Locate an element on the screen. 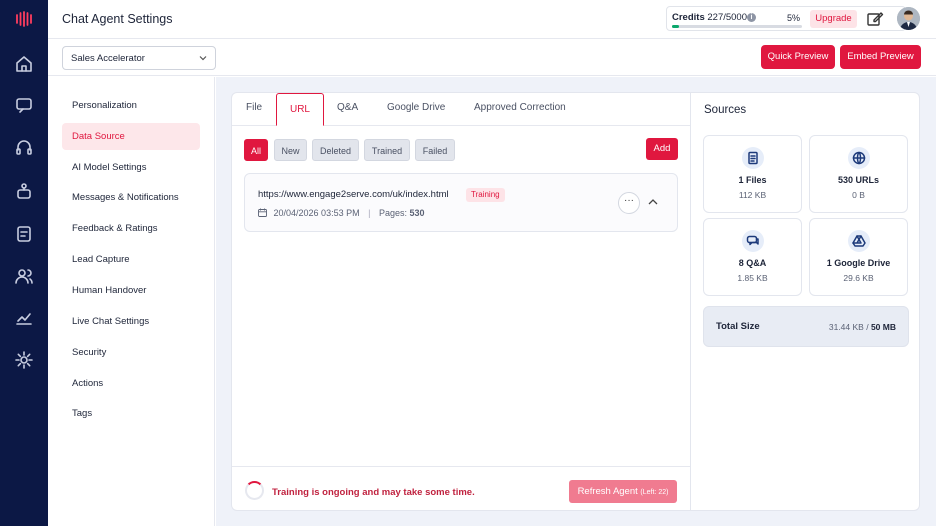 This screenshot has width=936, height=526. tasks-icon is located at coordinates (24, 234).